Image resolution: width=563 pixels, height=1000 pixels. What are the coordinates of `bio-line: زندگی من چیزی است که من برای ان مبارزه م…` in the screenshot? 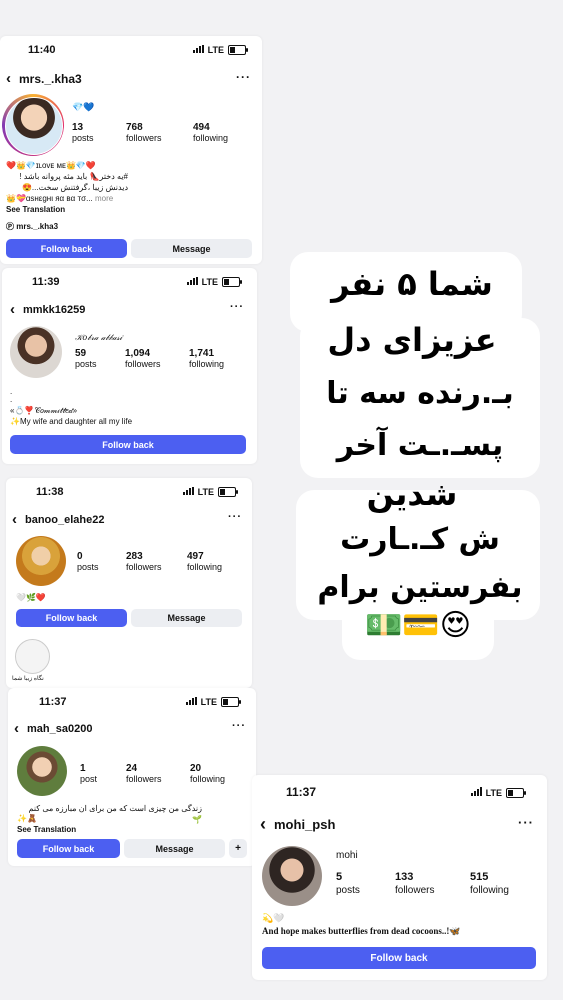 It's located at (115, 814).